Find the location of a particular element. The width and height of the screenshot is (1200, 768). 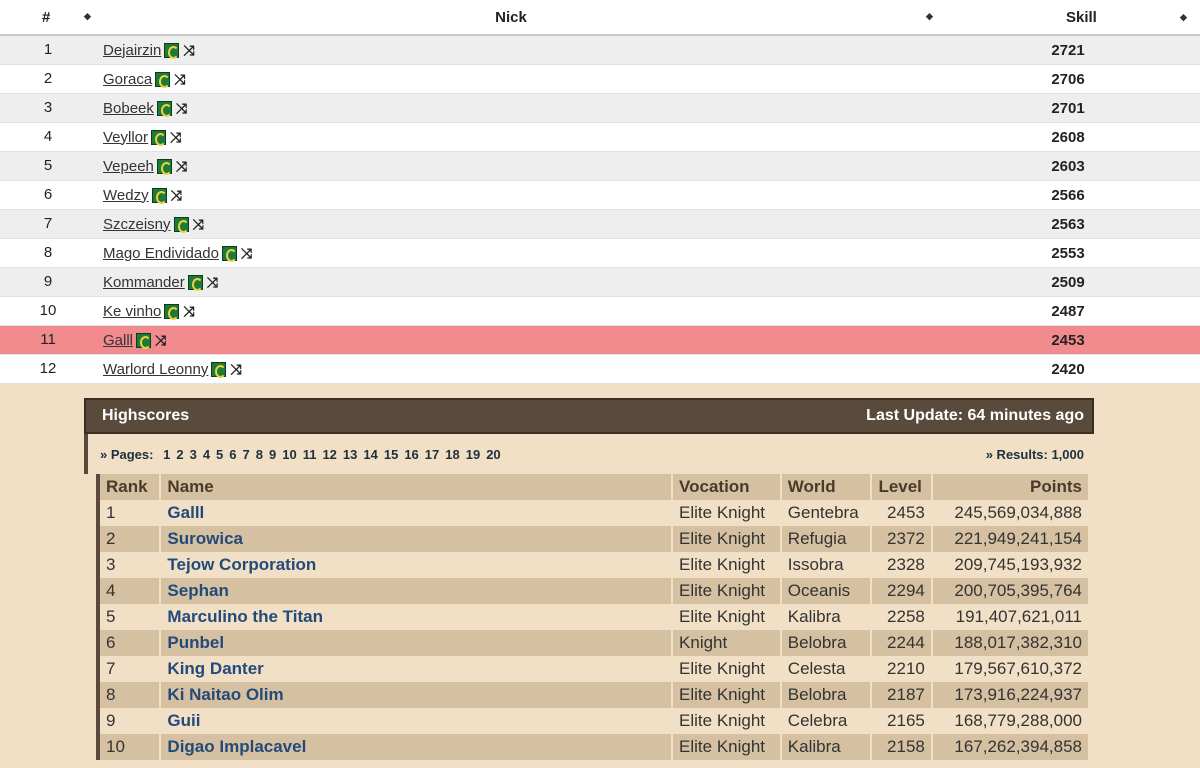

nick-header: Nick is located at coordinates (511, 17).